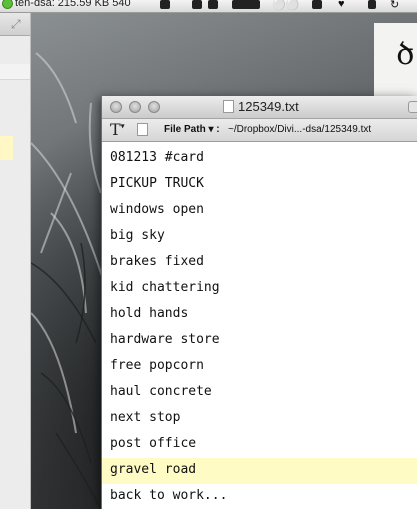 This screenshot has height=509, width=417. What do you see at coordinates (15, 261) in the screenshot?
I see `background-window: ⤢` at bounding box center [15, 261].